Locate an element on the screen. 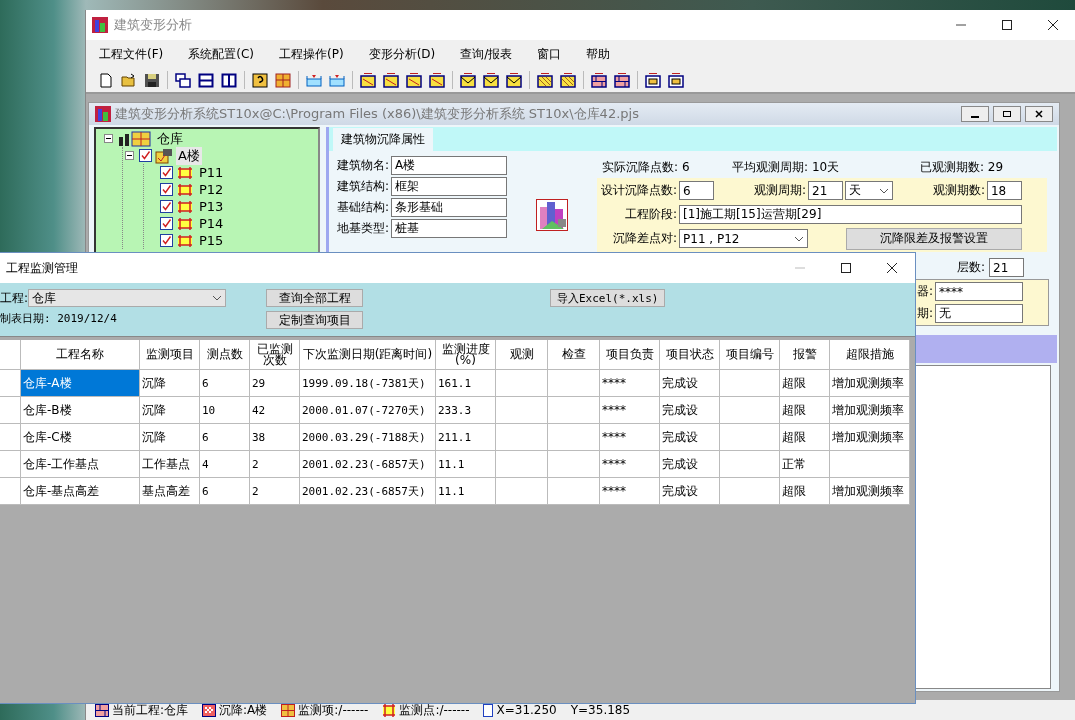  table-cell: 仓库-A楼 is located at coordinates (80, 383).